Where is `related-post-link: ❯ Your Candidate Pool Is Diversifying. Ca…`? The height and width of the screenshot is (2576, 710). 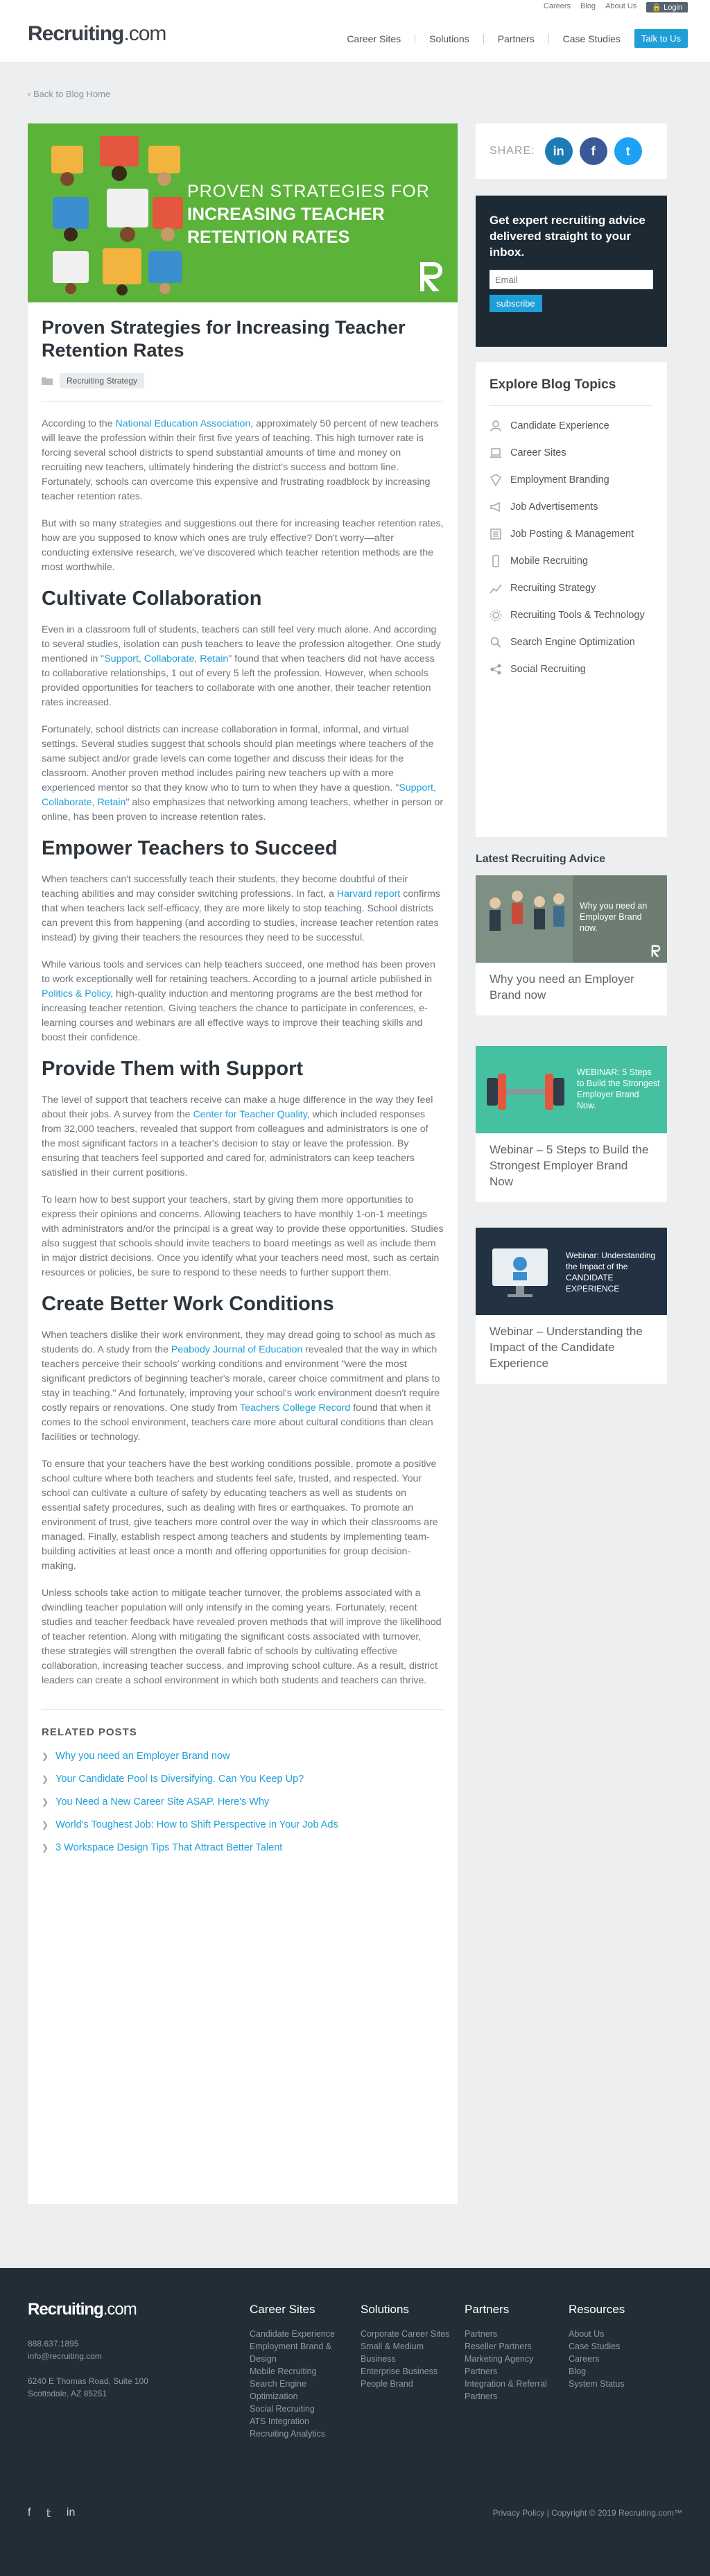 related-post-link: ❯ Your Candidate Pool Is Diversifying. Ca… is located at coordinates (243, 1779).